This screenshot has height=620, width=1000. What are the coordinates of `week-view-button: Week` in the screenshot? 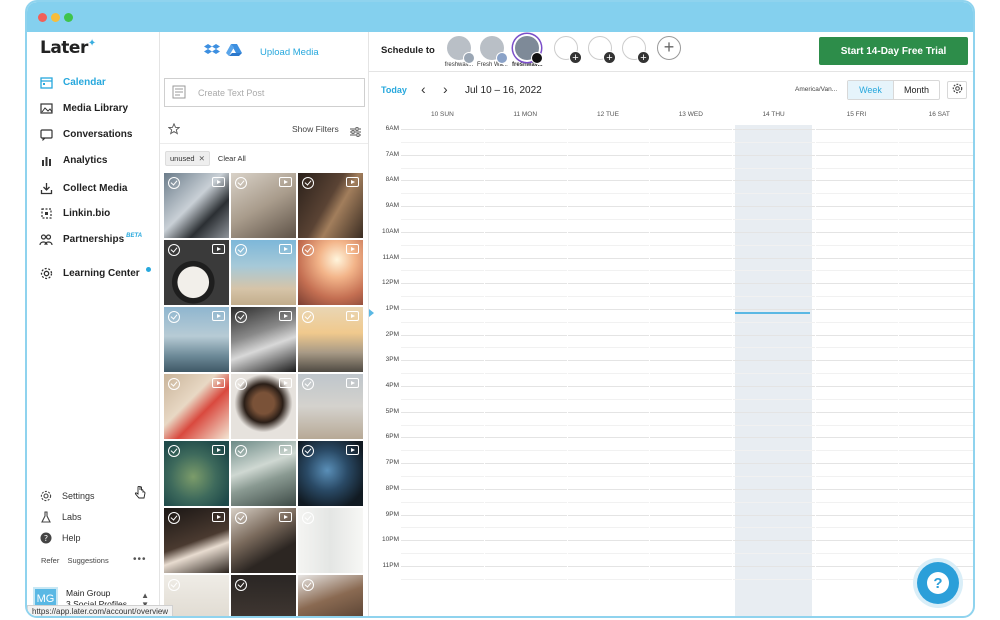 It's located at (871, 90).